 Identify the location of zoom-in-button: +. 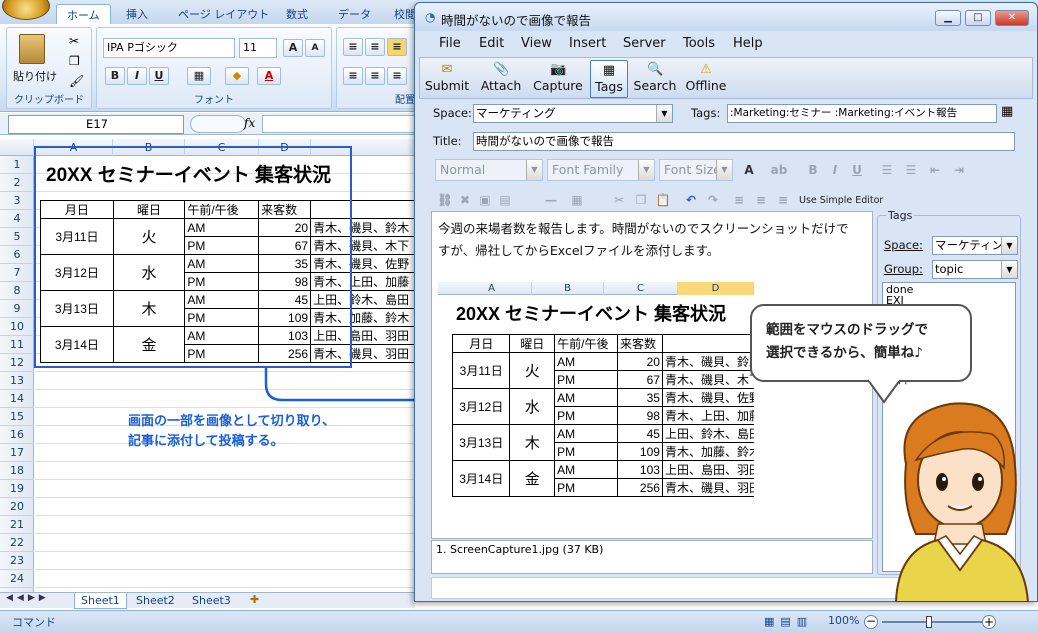
(989, 622).